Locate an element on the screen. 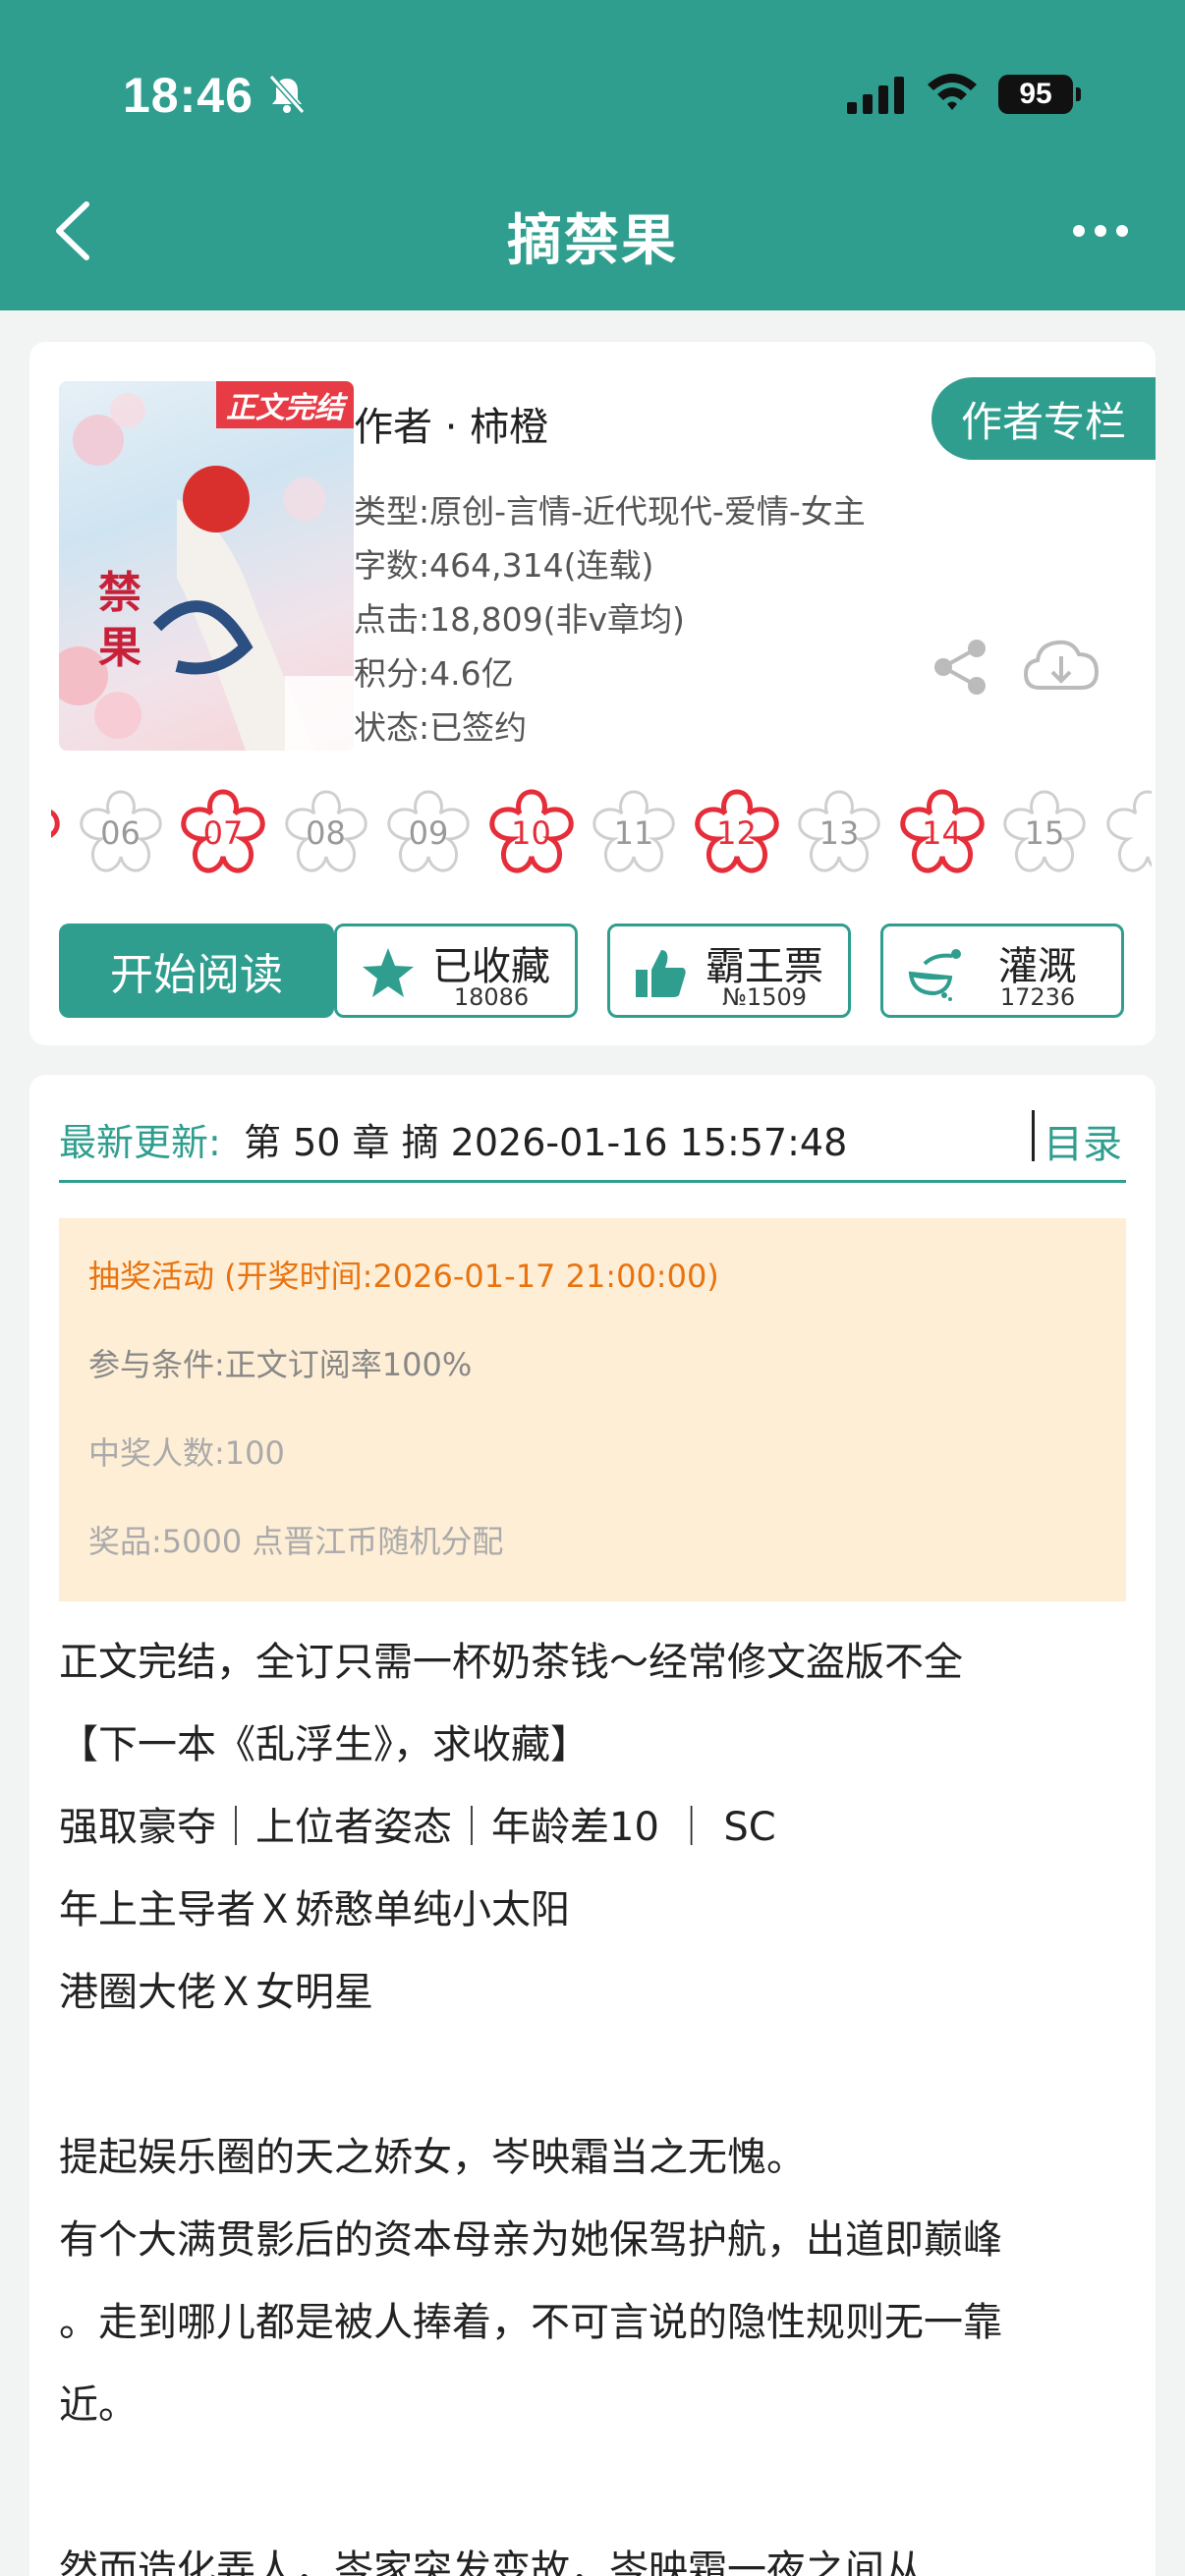 The width and height of the screenshot is (1185, 2576). calendar-day-number: 13 is located at coordinates (839, 833).